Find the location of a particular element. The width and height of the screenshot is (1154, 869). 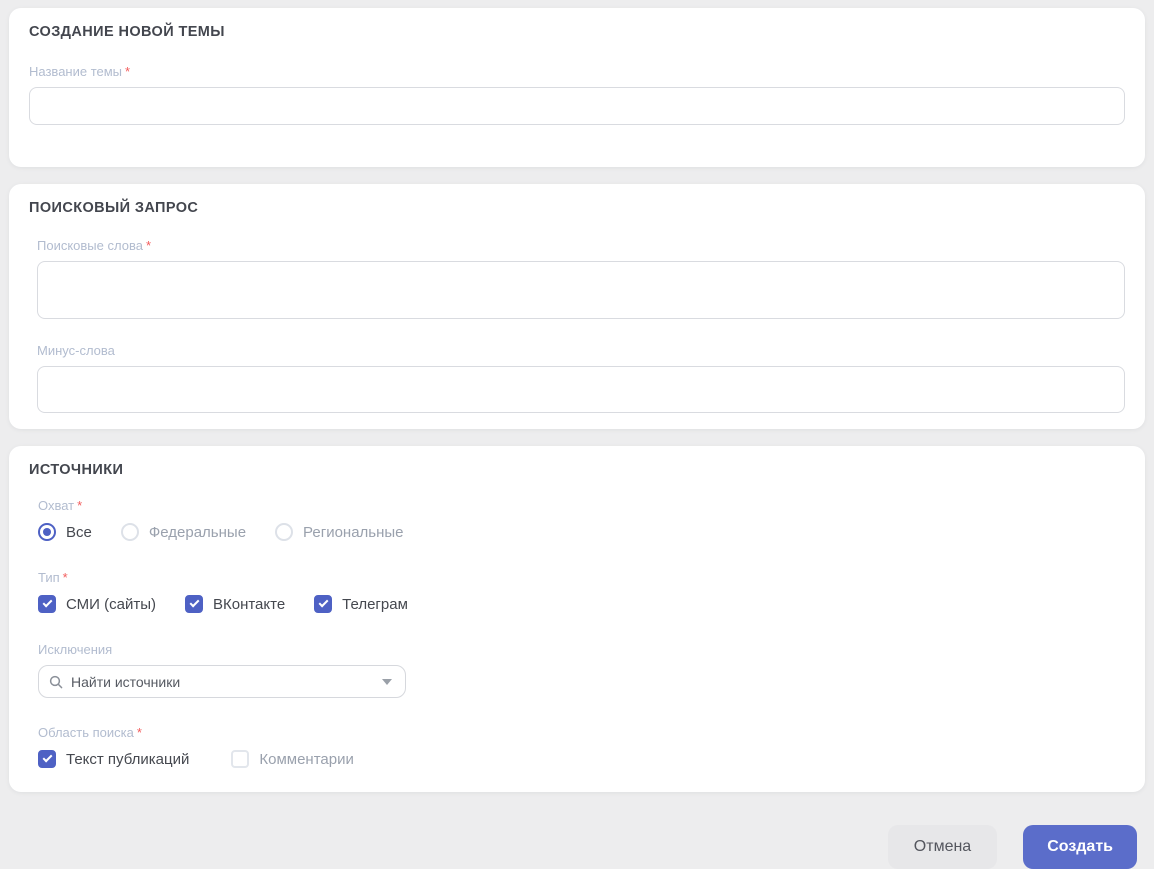

type-label: Тип * is located at coordinates (53, 577).